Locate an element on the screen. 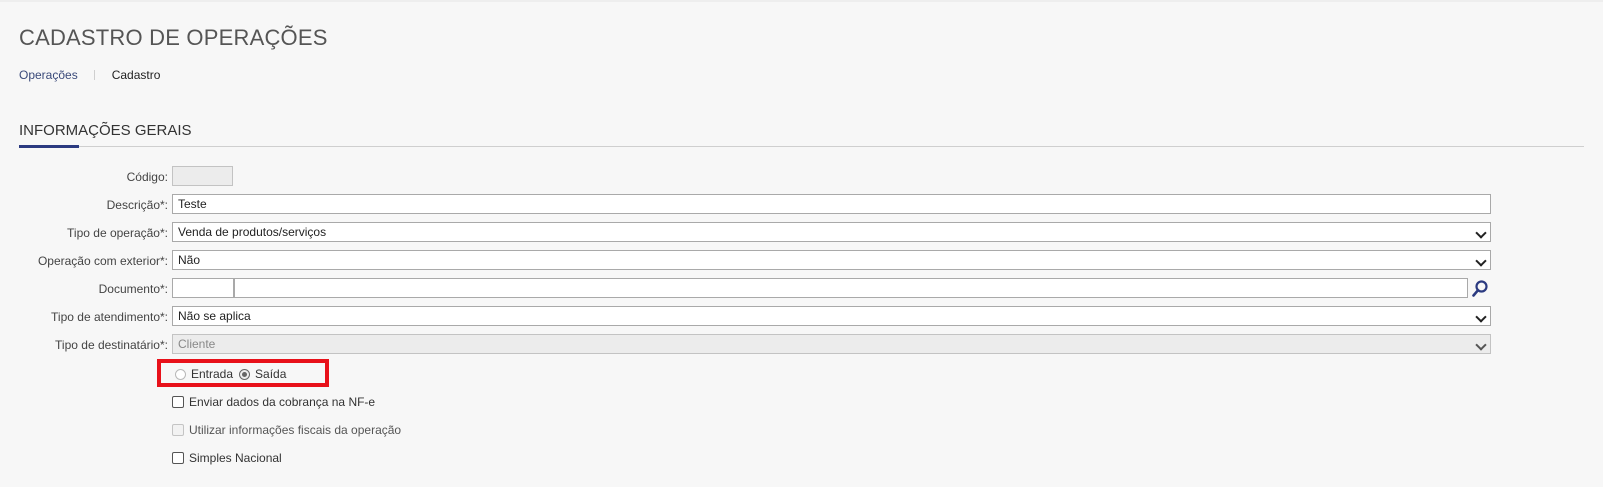 Image resolution: width=1603 pixels, height=487 pixels. documento-code-field is located at coordinates (203, 288).